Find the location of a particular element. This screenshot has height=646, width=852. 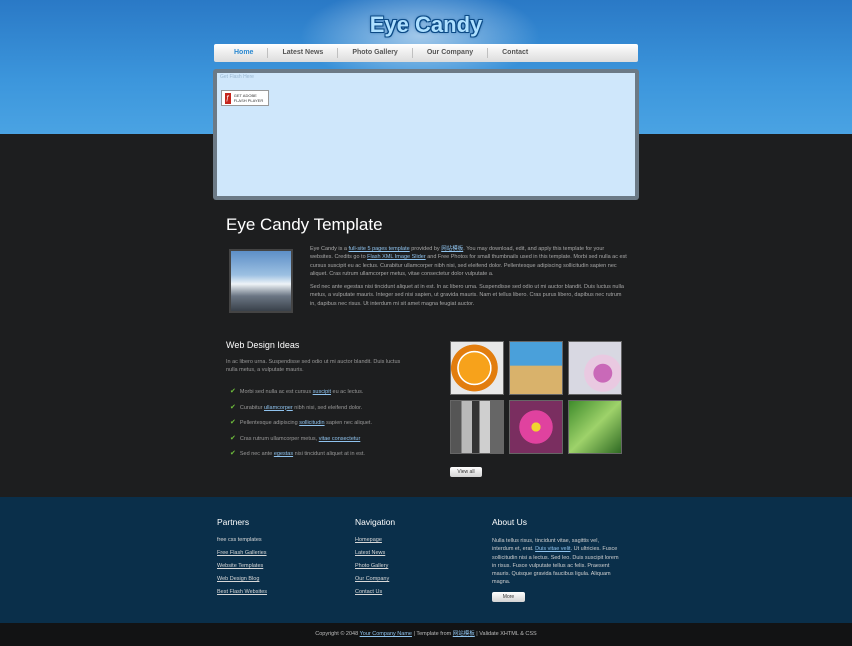

list-text: Pellentesque adipiscing is located at coordinates (269, 423).